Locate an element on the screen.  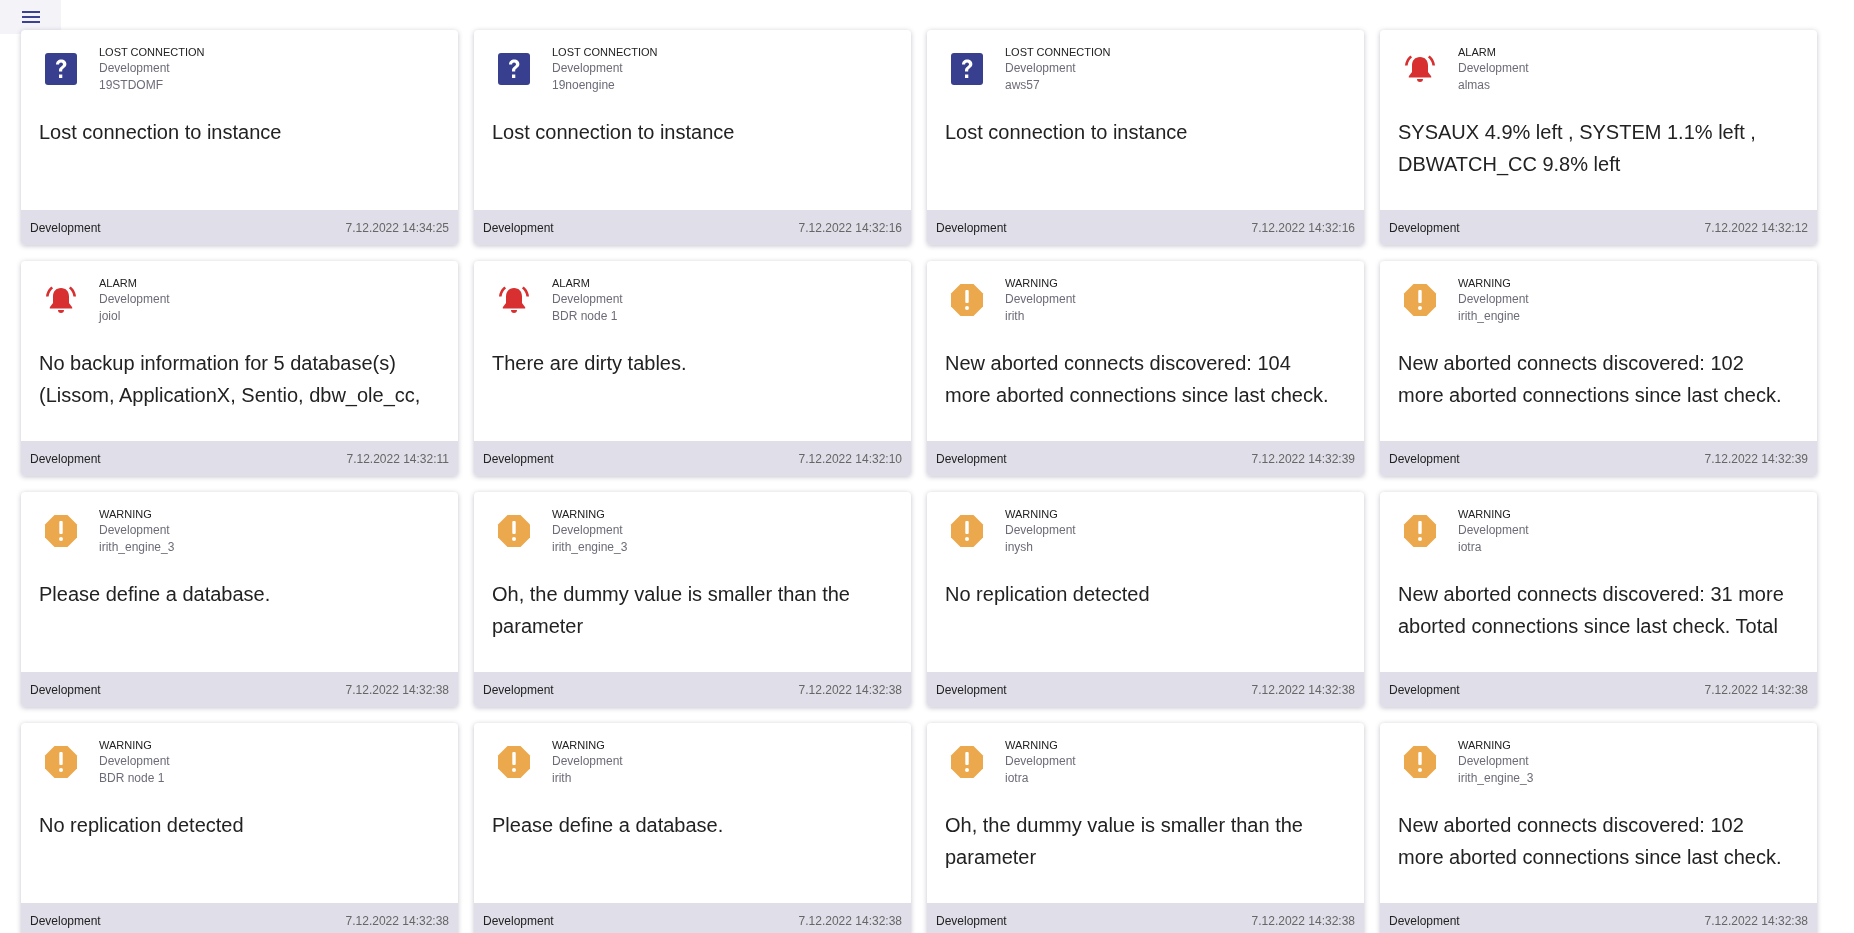
timestamp: 7.12.2022 14:34:25 is located at coordinates (397, 227).